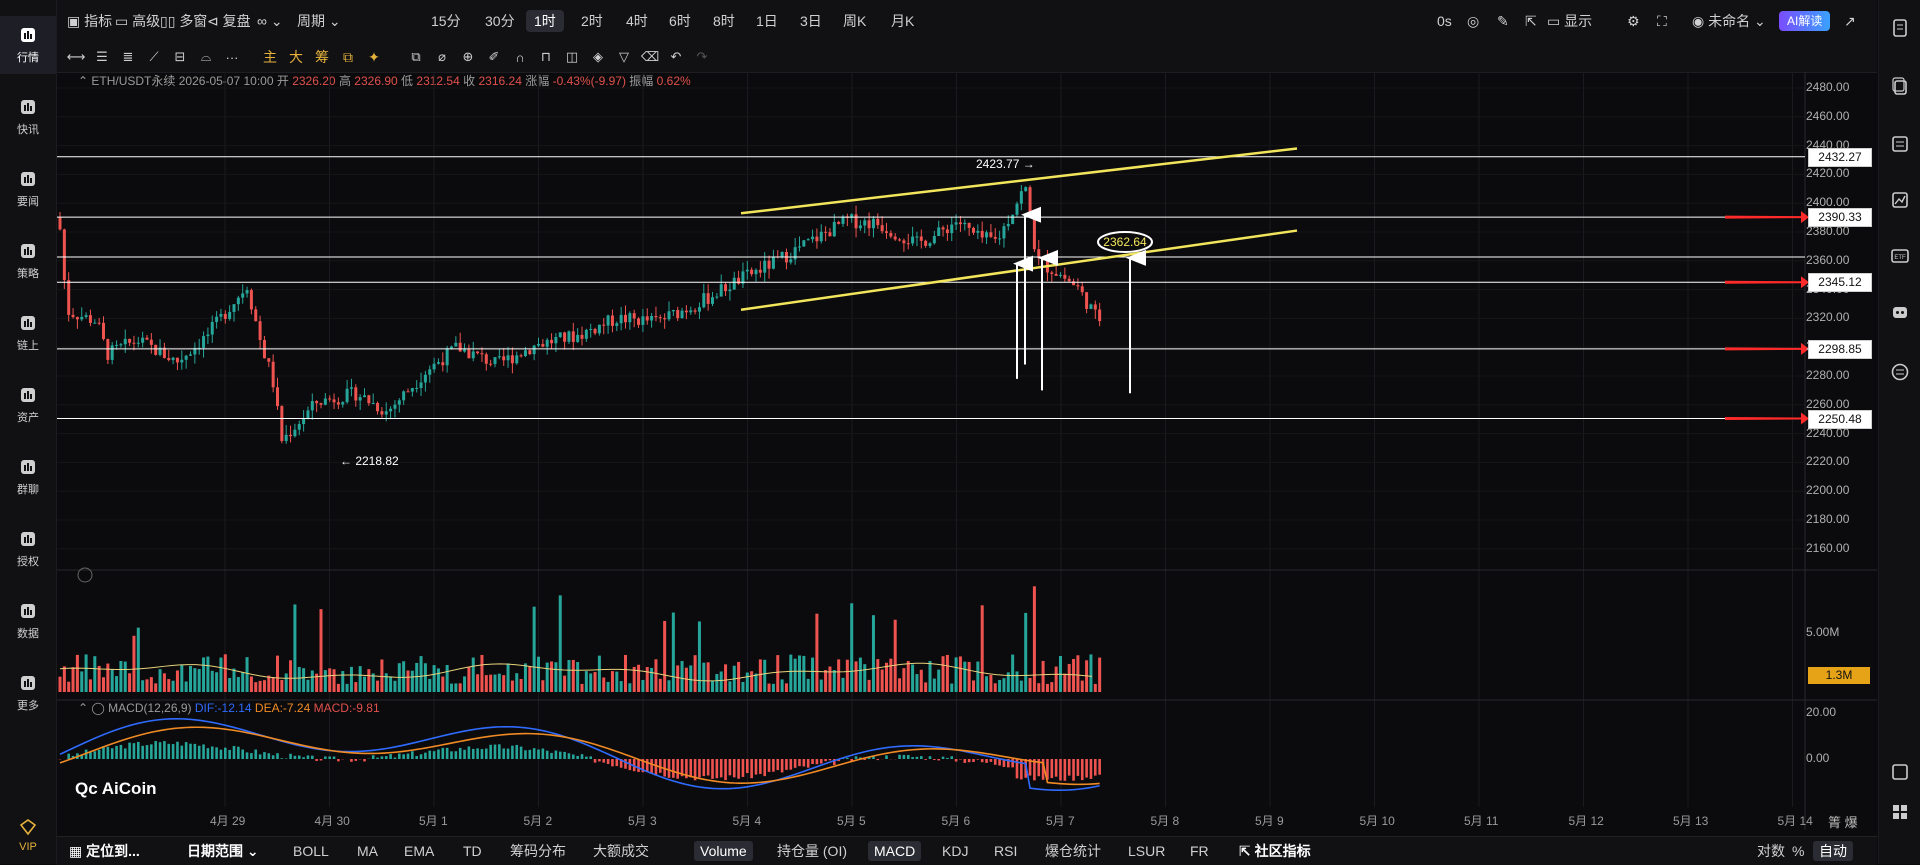 This screenshot has height=865, width=1920. Describe the element at coordinates (1900, 86) in the screenshot. I see `copy-icon` at that location.